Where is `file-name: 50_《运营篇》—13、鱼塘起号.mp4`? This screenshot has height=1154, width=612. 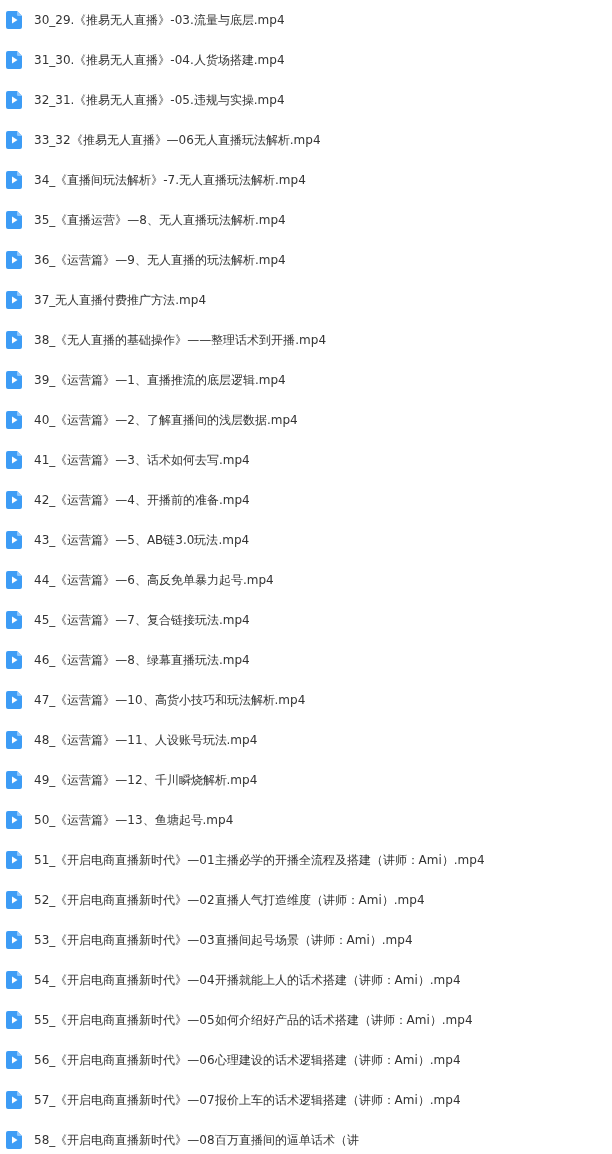 file-name: 50_《运营篇》—13、鱼塘起号.mp4 is located at coordinates (134, 820).